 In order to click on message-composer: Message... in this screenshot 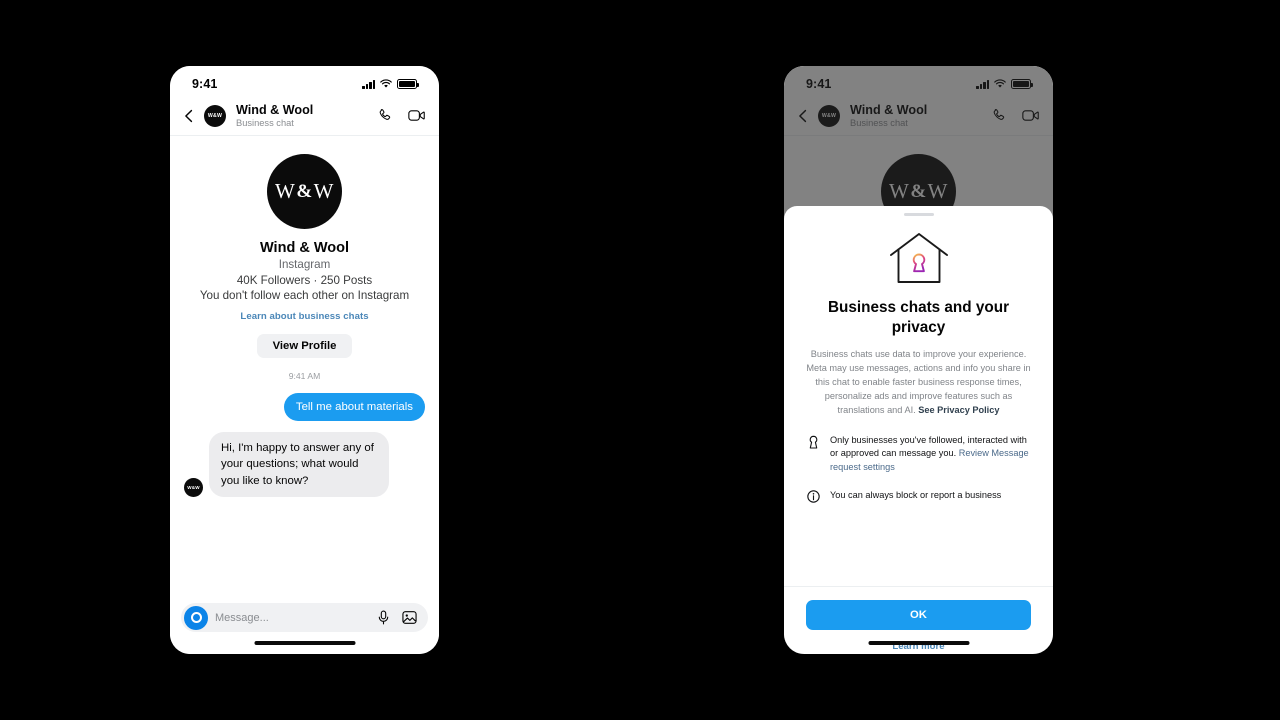, I will do `click(304, 617)`.